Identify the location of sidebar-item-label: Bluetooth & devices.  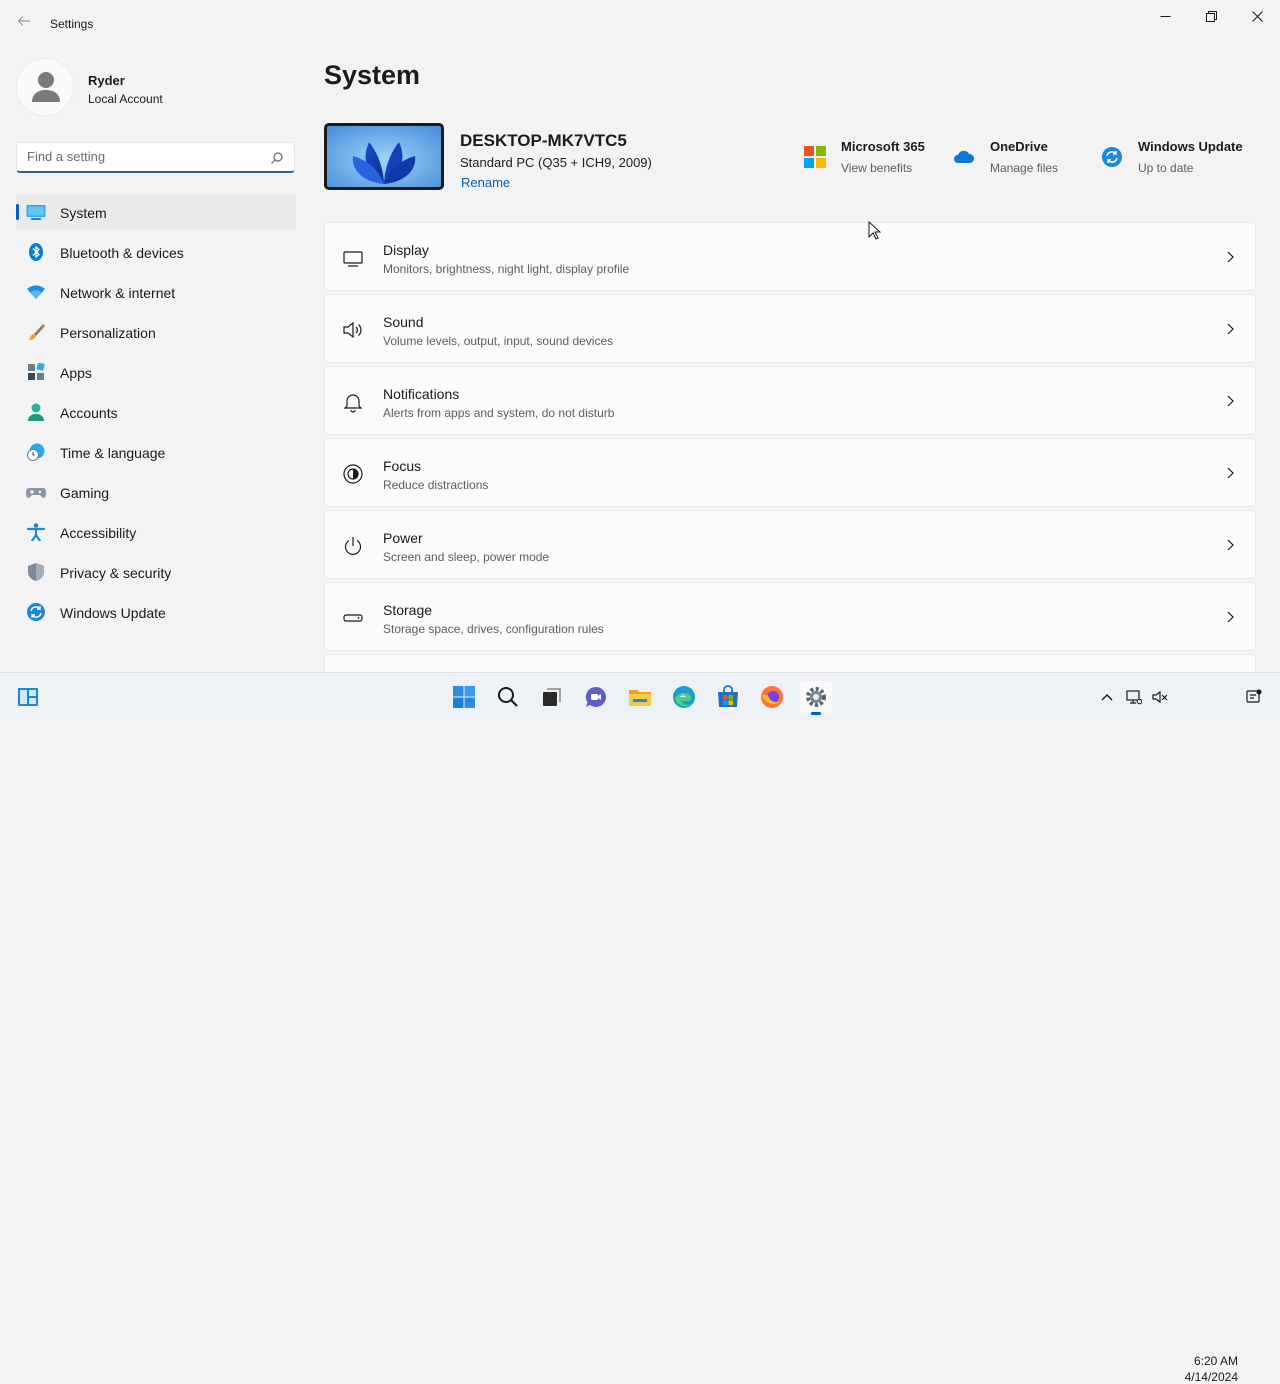
(122, 253).